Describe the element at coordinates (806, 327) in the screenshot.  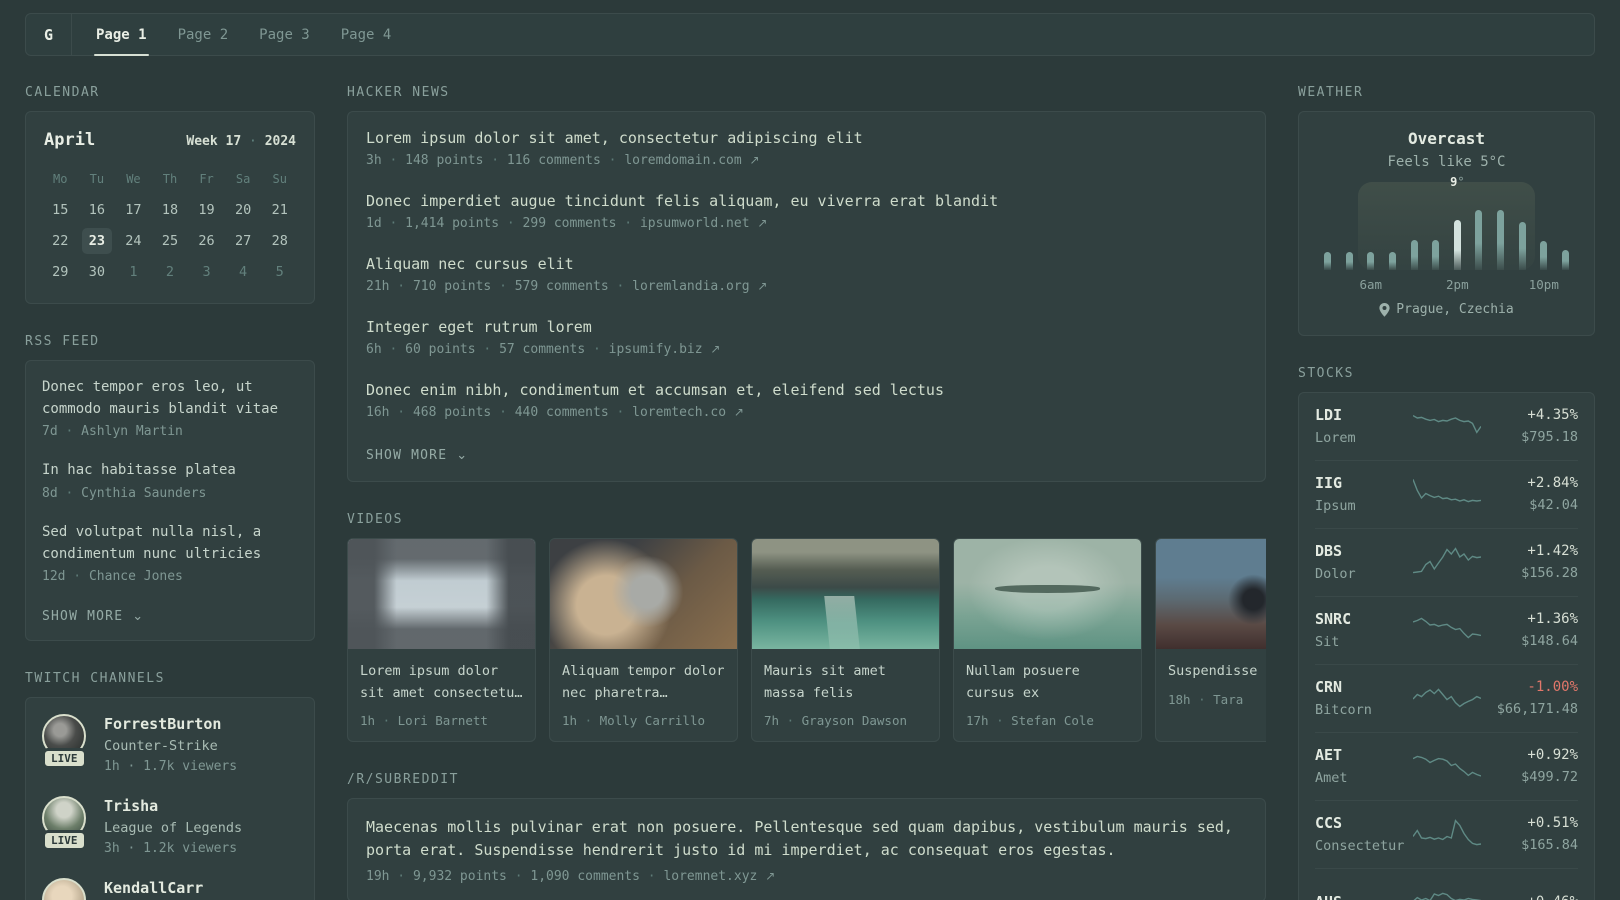
I see `hn-item-title: Integer eget rutrum lorem` at that location.